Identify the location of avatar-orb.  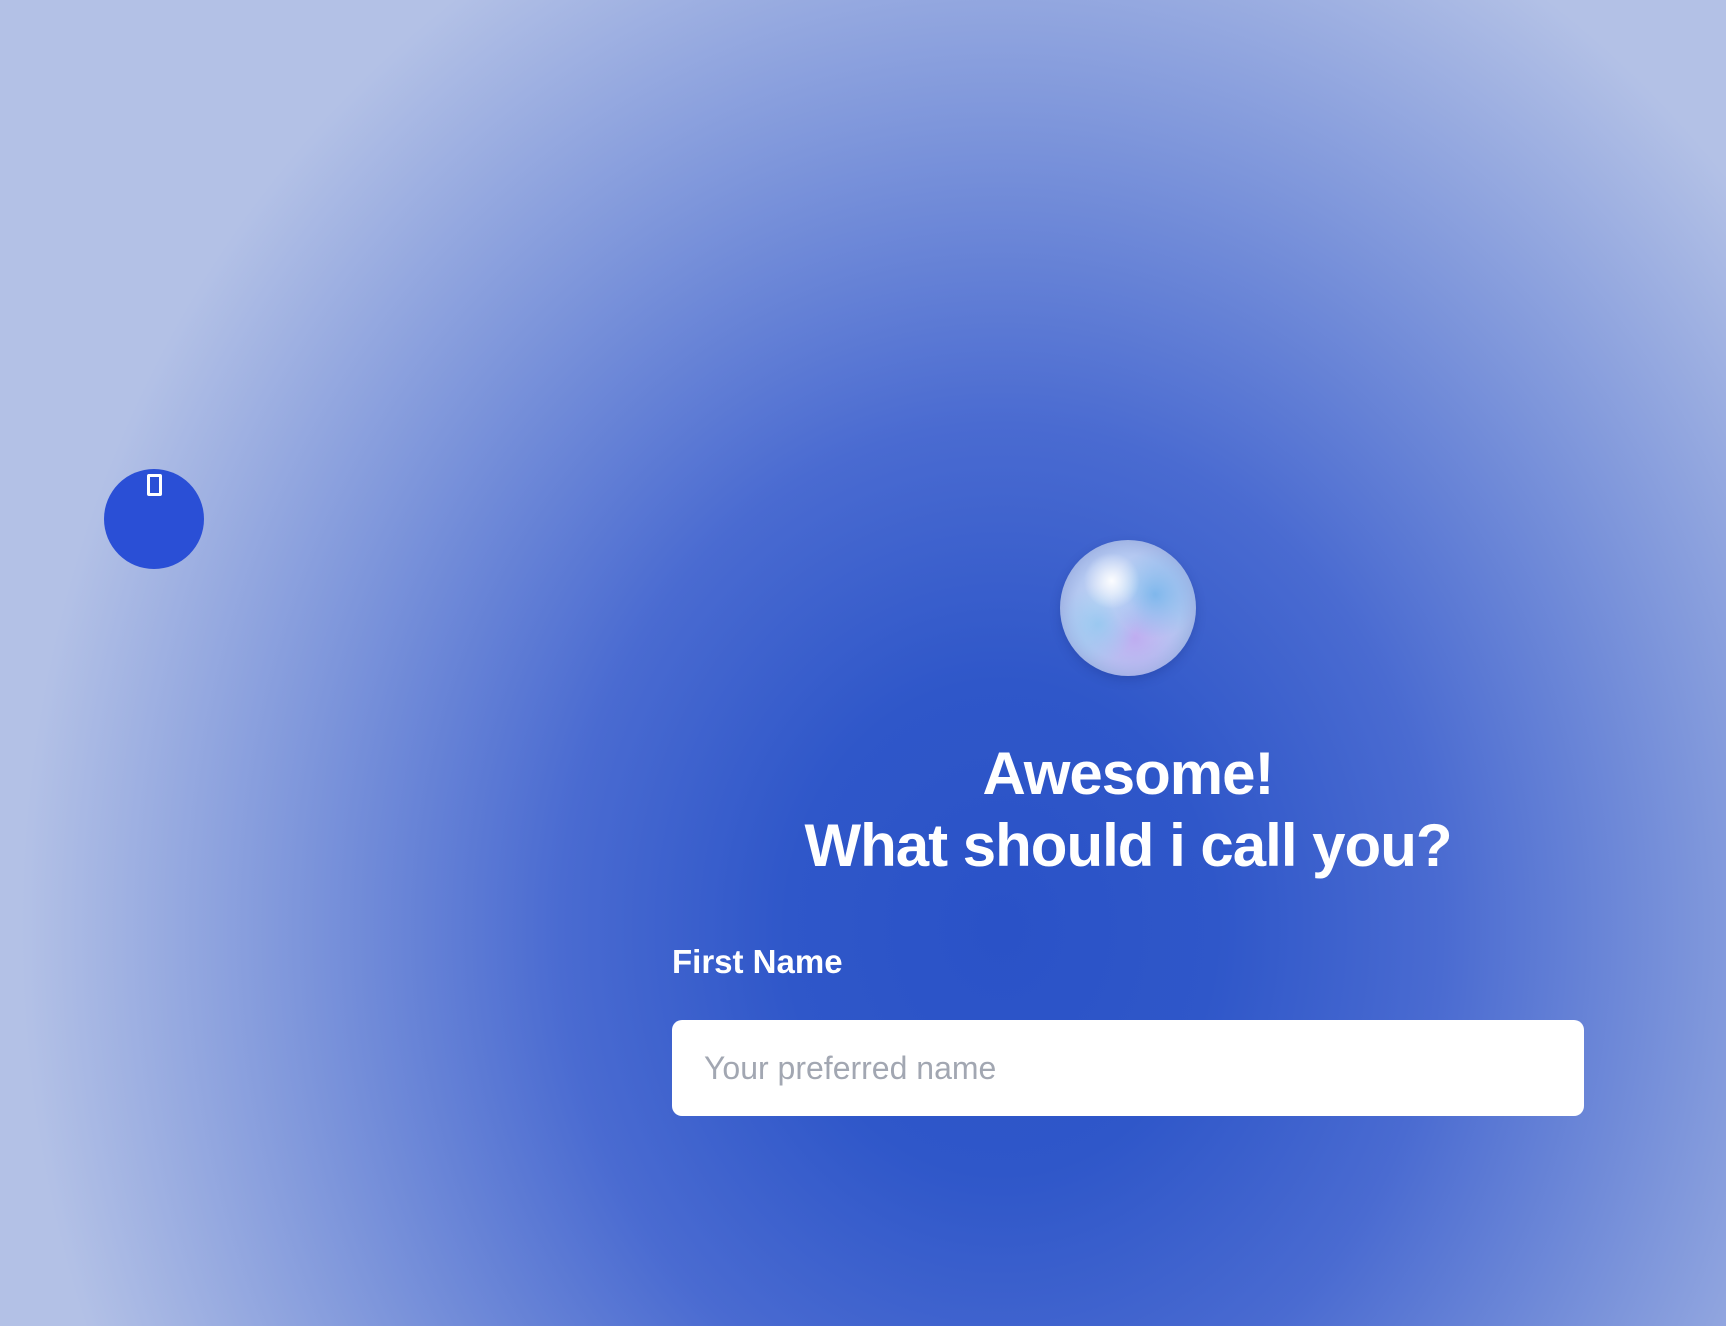
(1128, 608).